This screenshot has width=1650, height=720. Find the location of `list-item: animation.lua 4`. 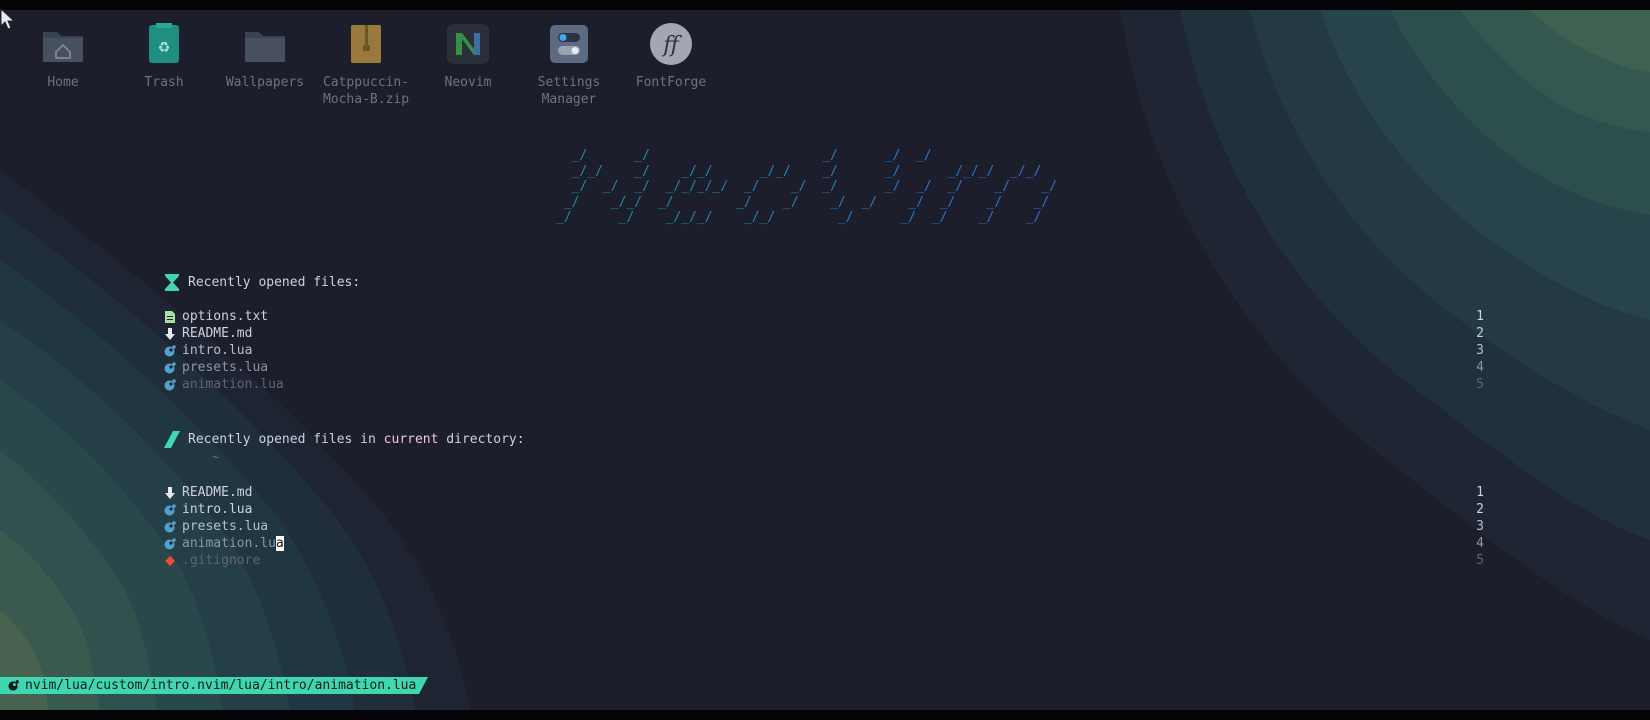

list-item: animation.lua 4 is located at coordinates (824, 543).